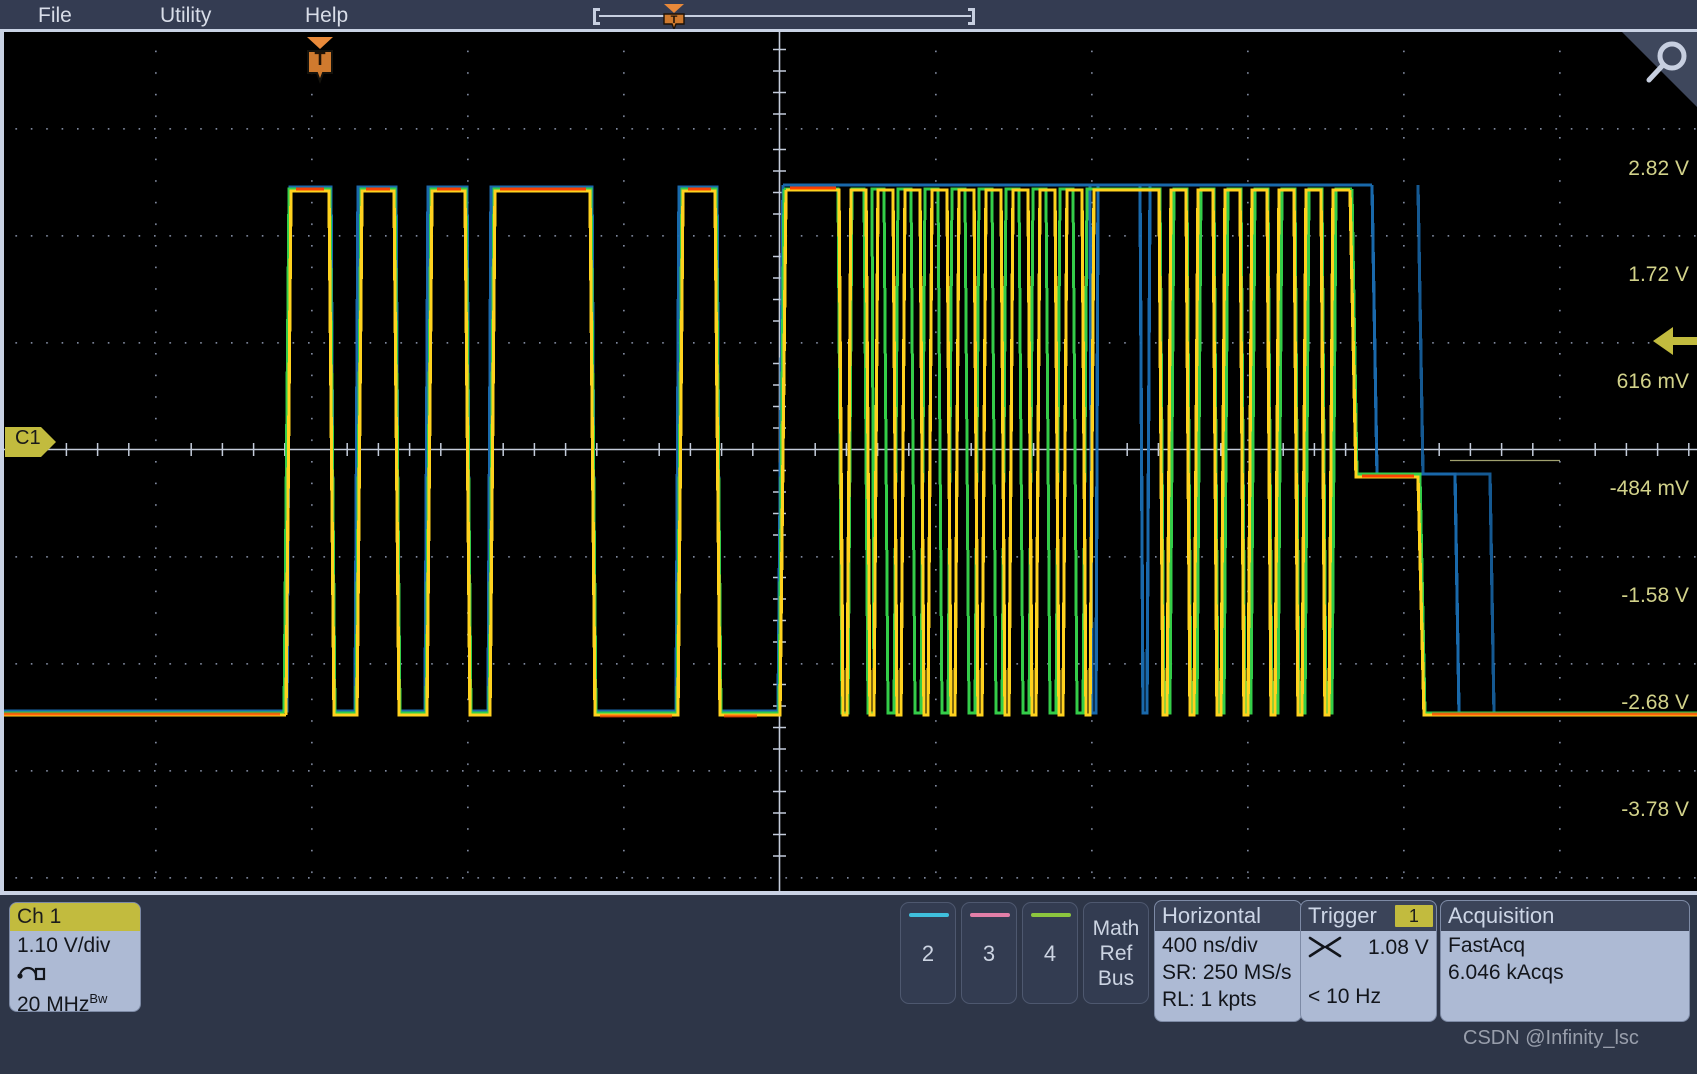  I want to click on trigger-title: Trigger, so click(1342, 915).